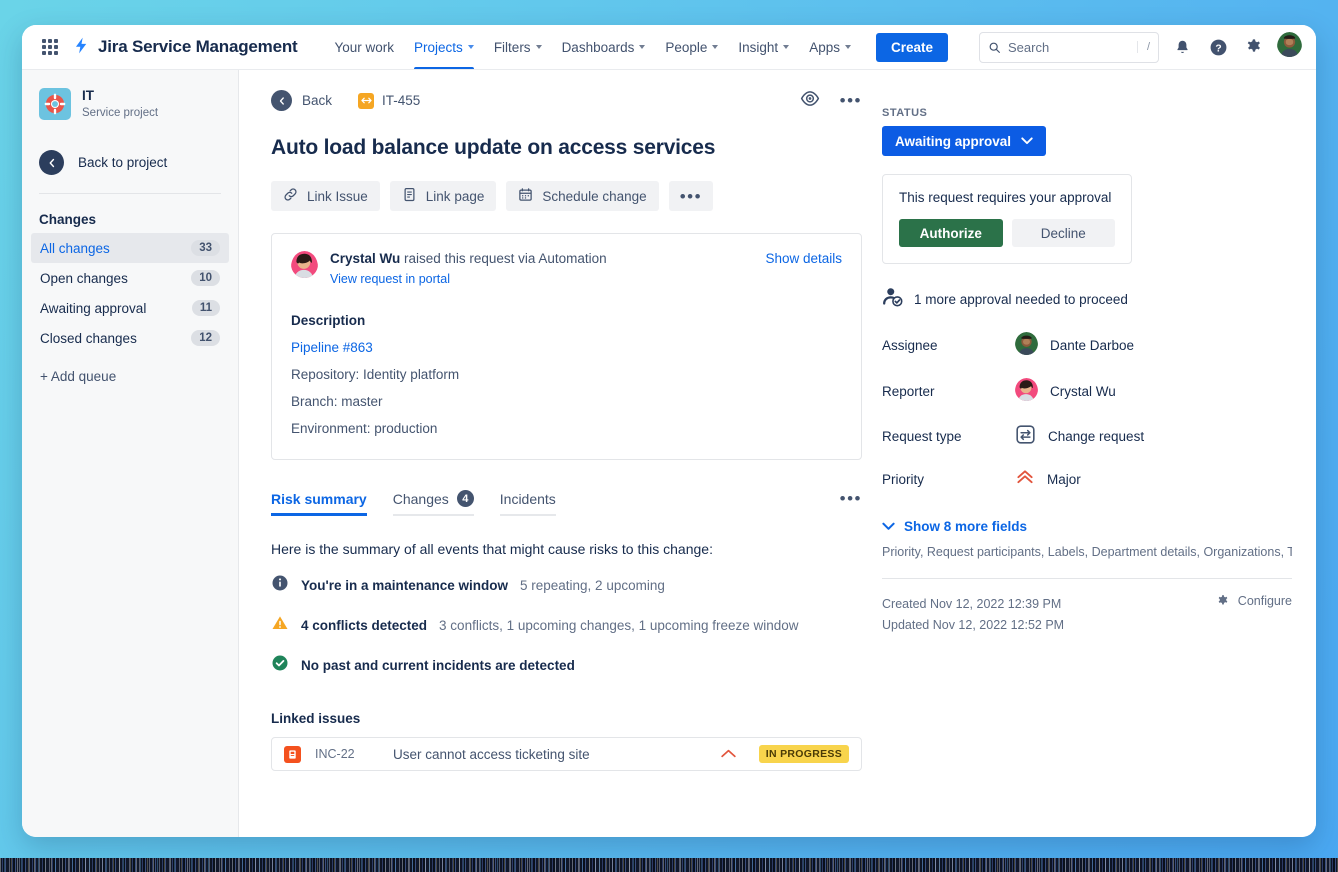 Image resolution: width=1338 pixels, height=872 pixels. I want to click on tabs-more-icon: •••, so click(851, 503).